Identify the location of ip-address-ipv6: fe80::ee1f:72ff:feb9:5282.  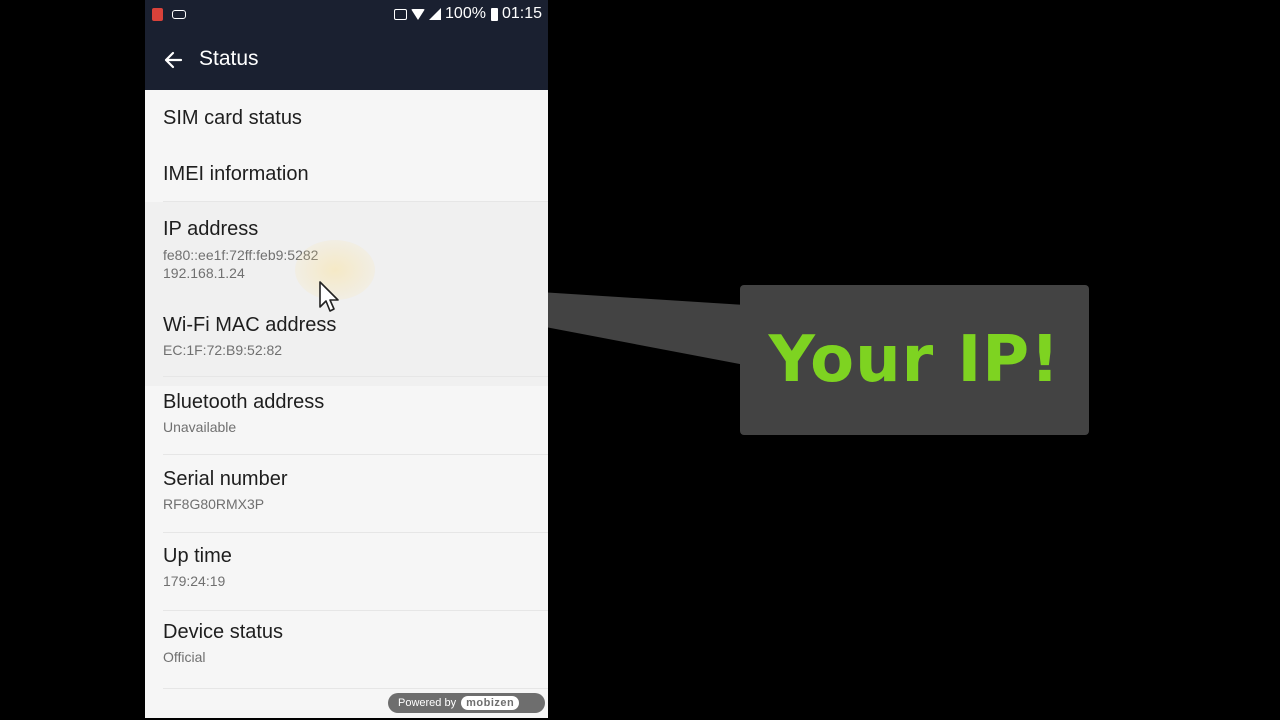
(241, 255).